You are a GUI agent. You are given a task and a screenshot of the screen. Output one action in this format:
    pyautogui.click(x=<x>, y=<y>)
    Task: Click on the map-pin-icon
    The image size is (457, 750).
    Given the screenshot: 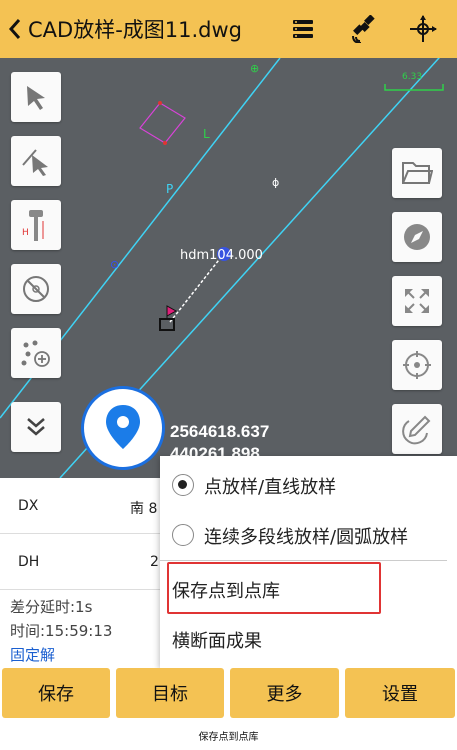 What is the action you would take?
    pyautogui.click(x=123, y=427)
    